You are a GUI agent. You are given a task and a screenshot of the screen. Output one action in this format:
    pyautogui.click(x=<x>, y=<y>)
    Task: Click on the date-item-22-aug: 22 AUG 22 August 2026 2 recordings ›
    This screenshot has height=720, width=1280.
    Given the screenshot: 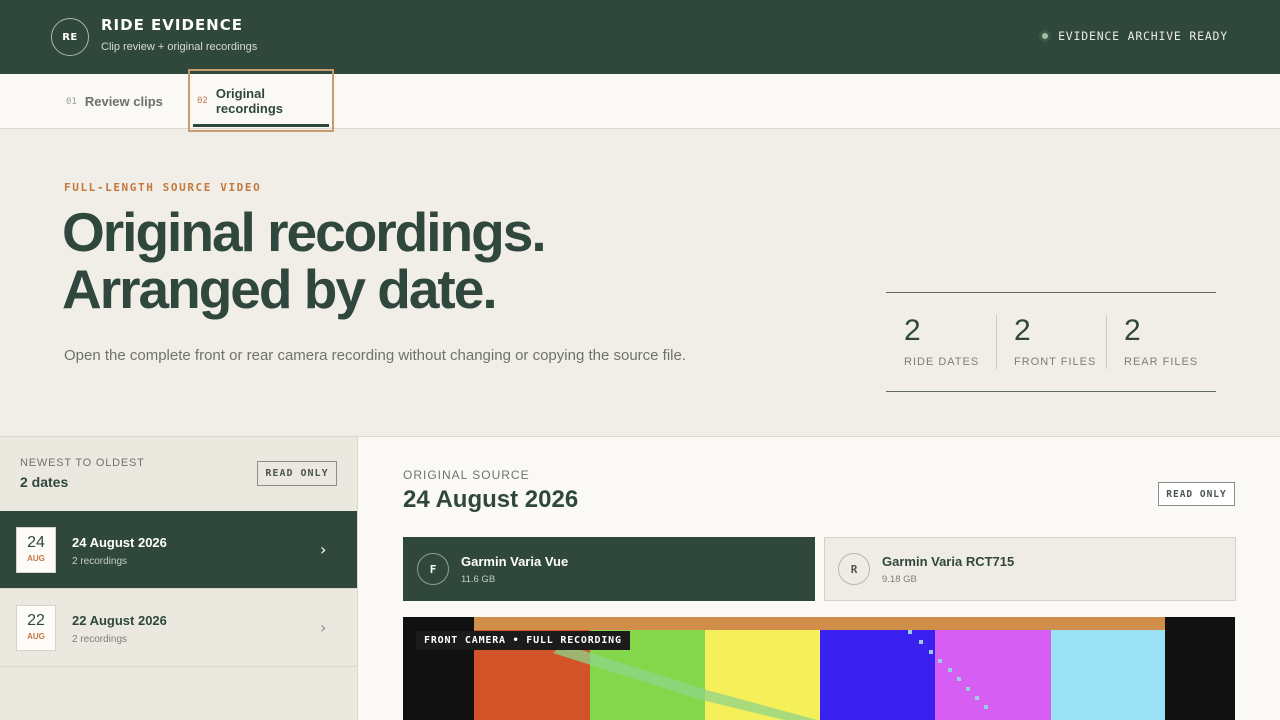 What is the action you would take?
    pyautogui.click(x=178, y=628)
    